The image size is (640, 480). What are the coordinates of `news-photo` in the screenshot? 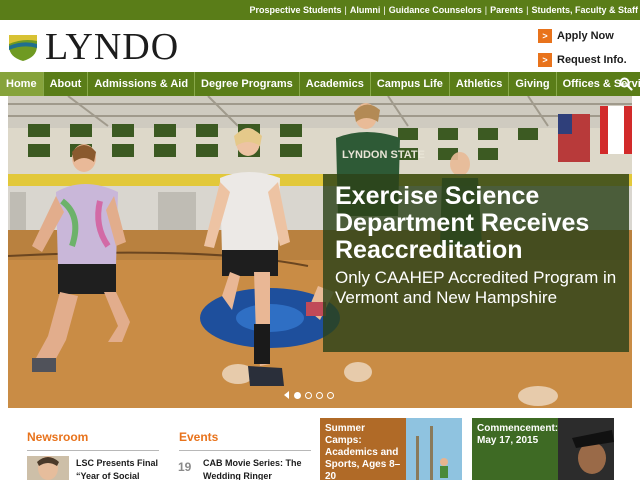 It's located at (48, 468).